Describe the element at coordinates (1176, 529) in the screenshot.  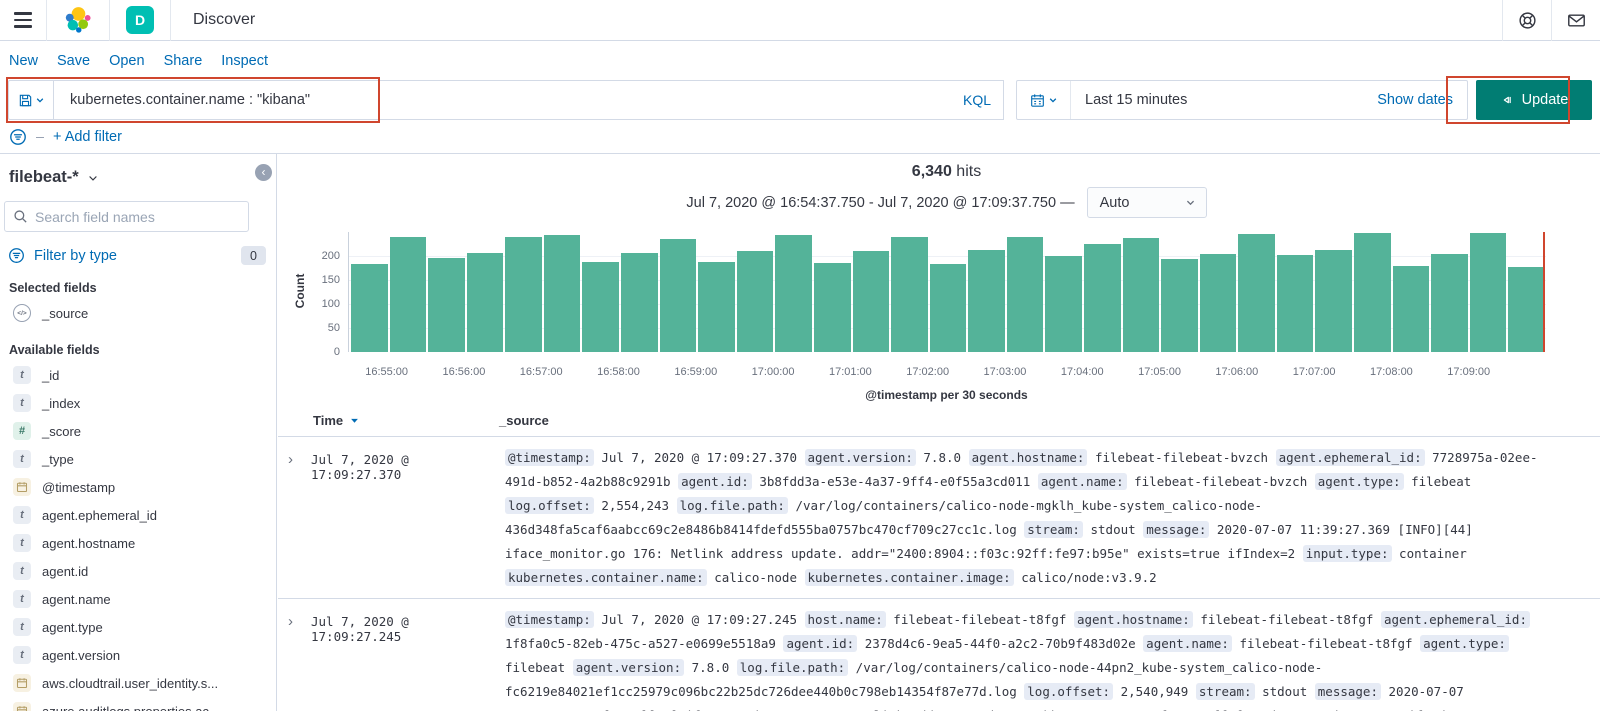
I see `field-key-badge: message:` at that location.